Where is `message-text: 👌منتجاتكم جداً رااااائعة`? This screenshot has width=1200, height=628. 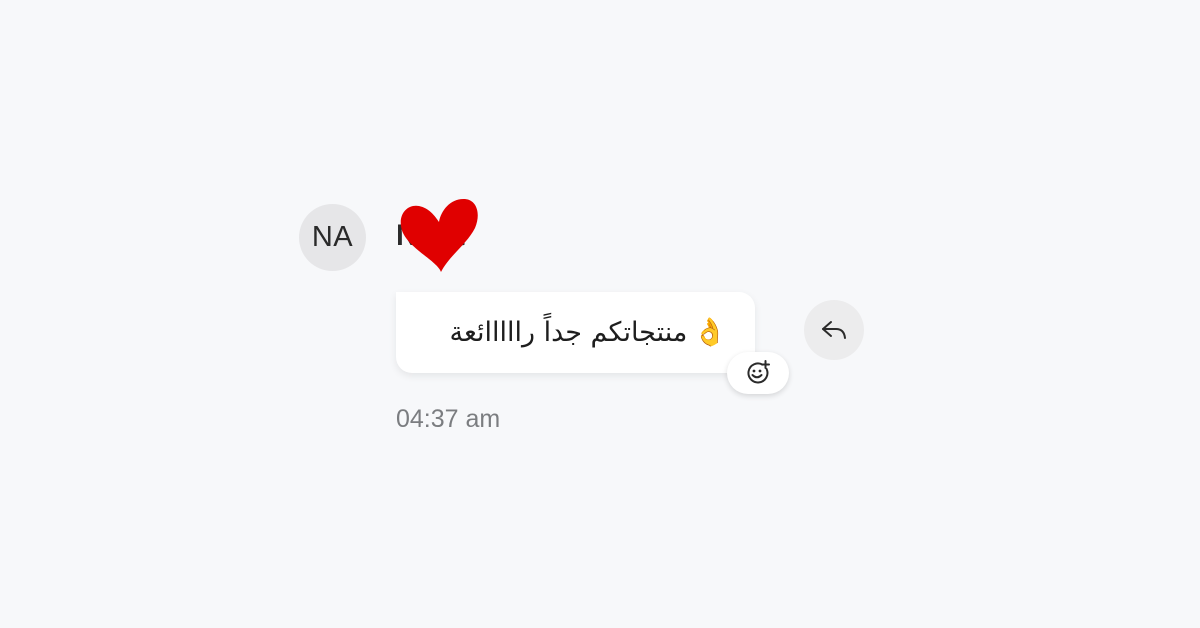 message-text: 👌منتجاتكم جداً رااااائعة is located at coordinates (561, 333).